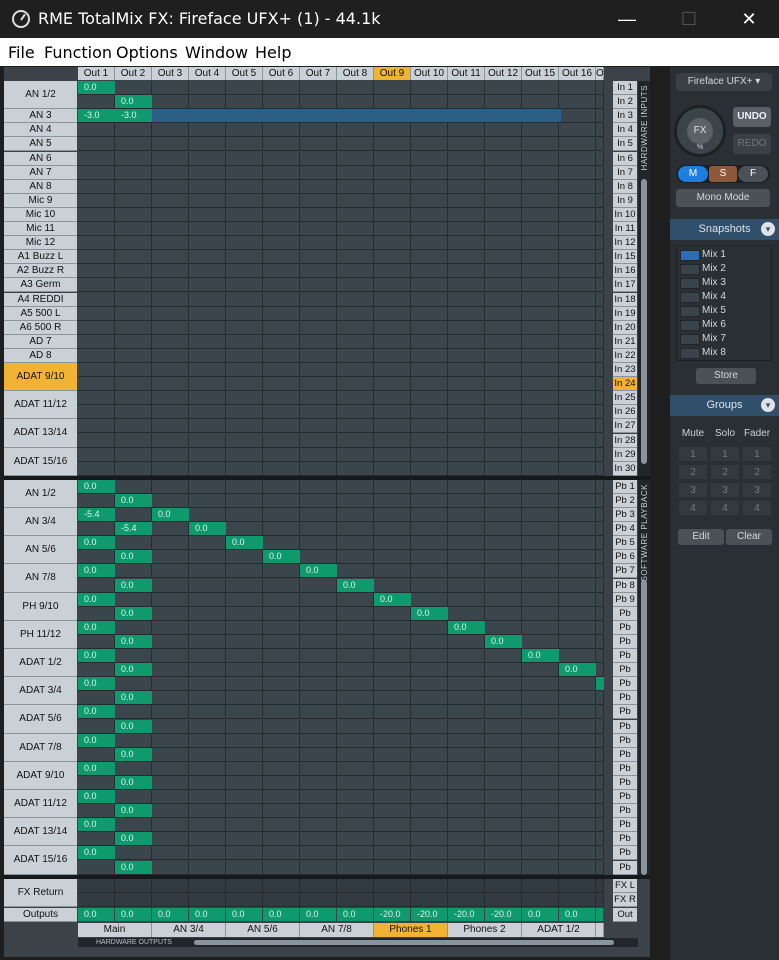 The height and width of the screenshot is (960, 779). I want to click on group-button: 3, so click(693, 490).